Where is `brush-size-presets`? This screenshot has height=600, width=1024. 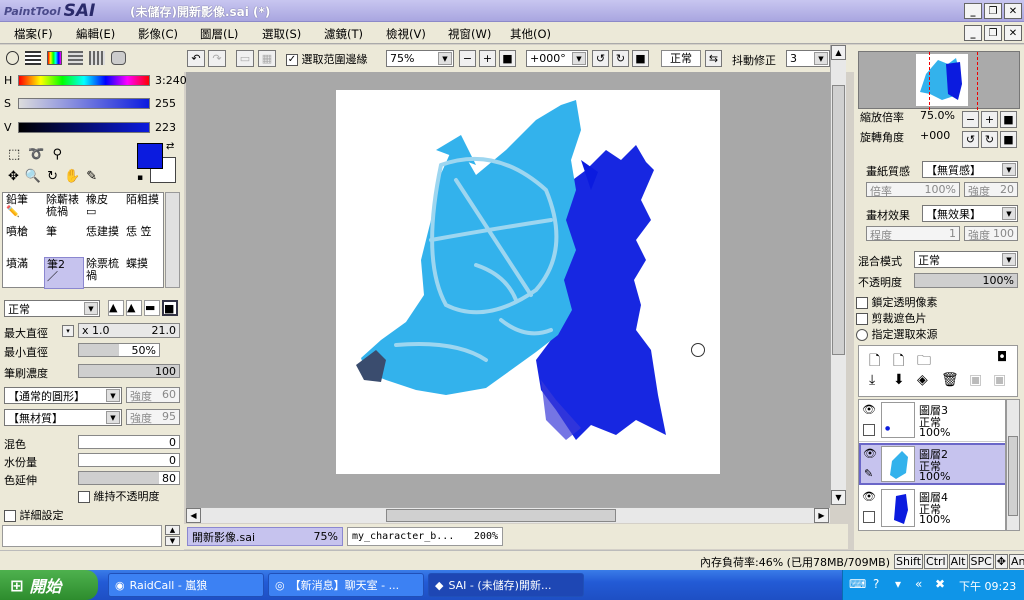
brush-size-presets is located at coordinates (82, 536).